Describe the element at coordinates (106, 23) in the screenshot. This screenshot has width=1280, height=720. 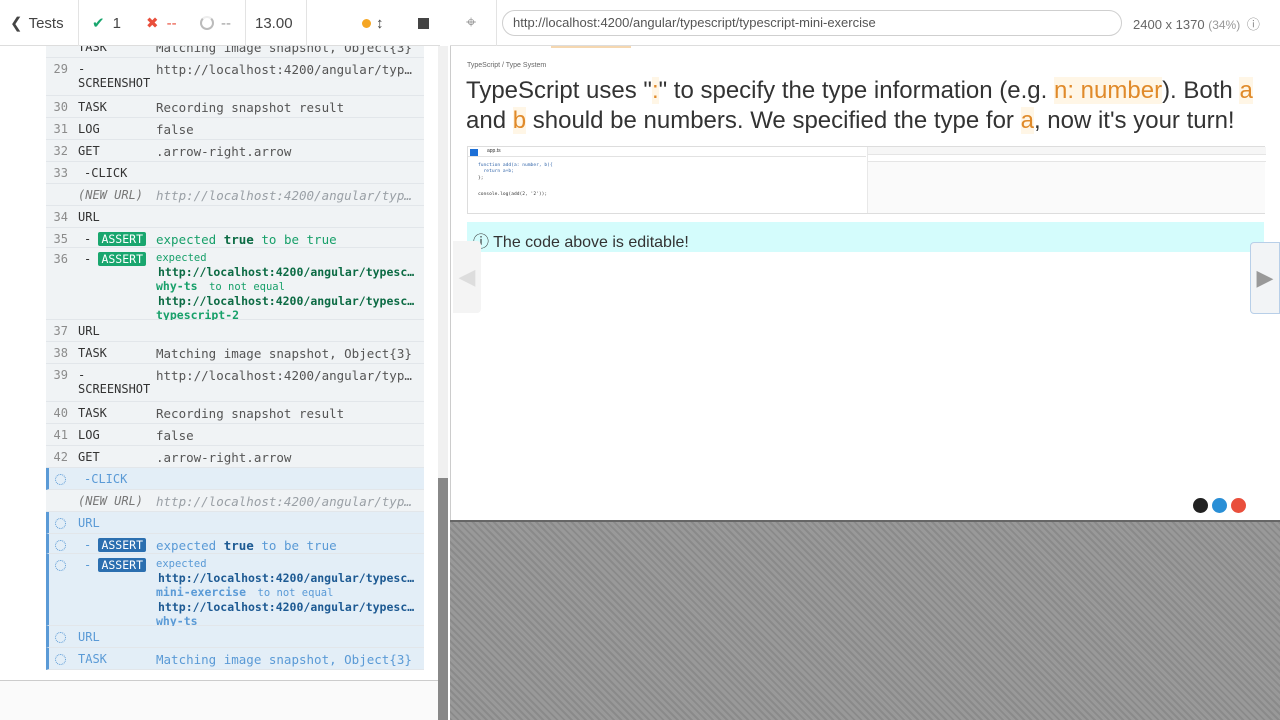
I see `passed-count: ✔ 1` at that location.